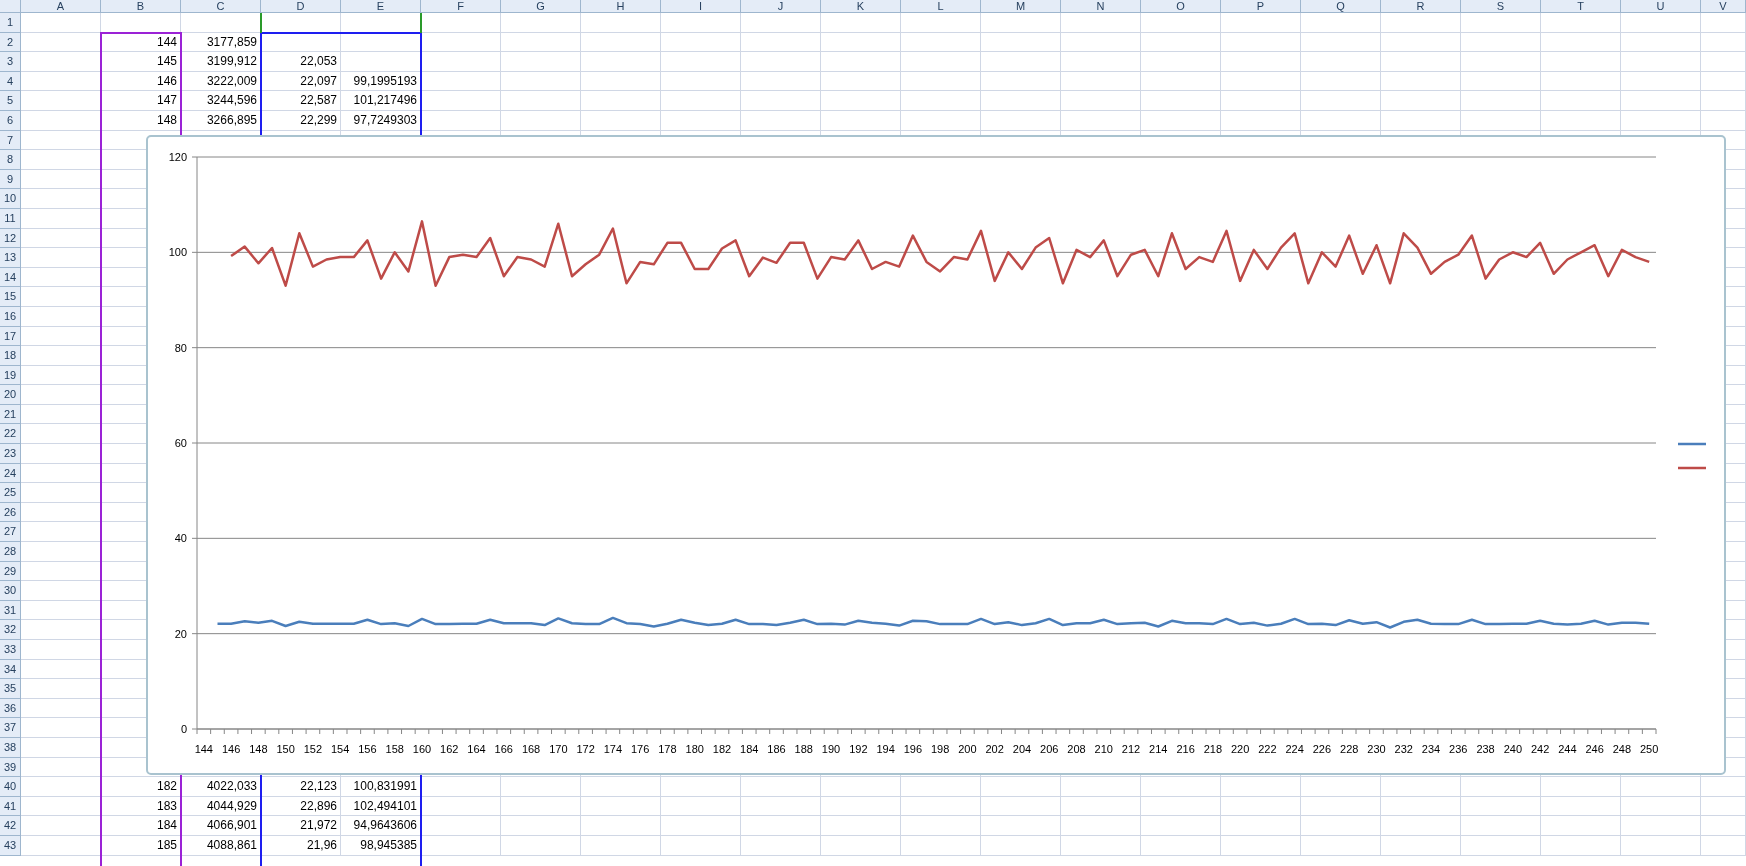  Describe the element at coordinates (1341, 6) in the screenshot. I see `column-header: Q` at that location.